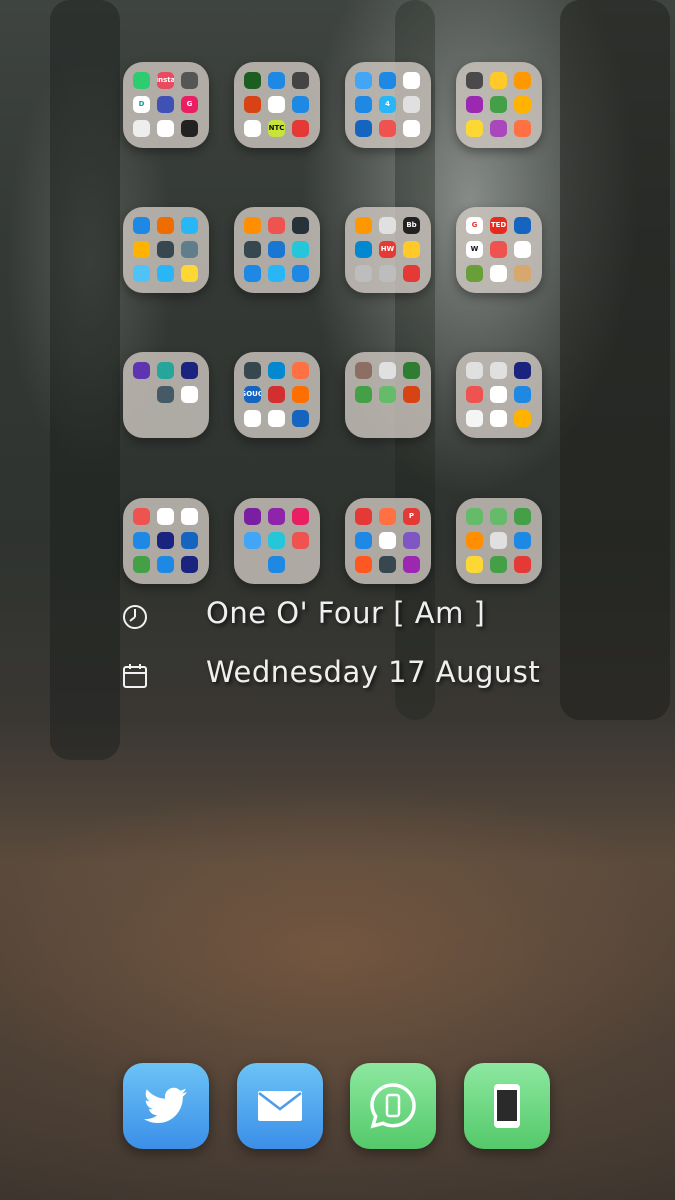  Describe the element at coordinates (388, 541) in the screenshot. I see `folder-15: P` at that location.